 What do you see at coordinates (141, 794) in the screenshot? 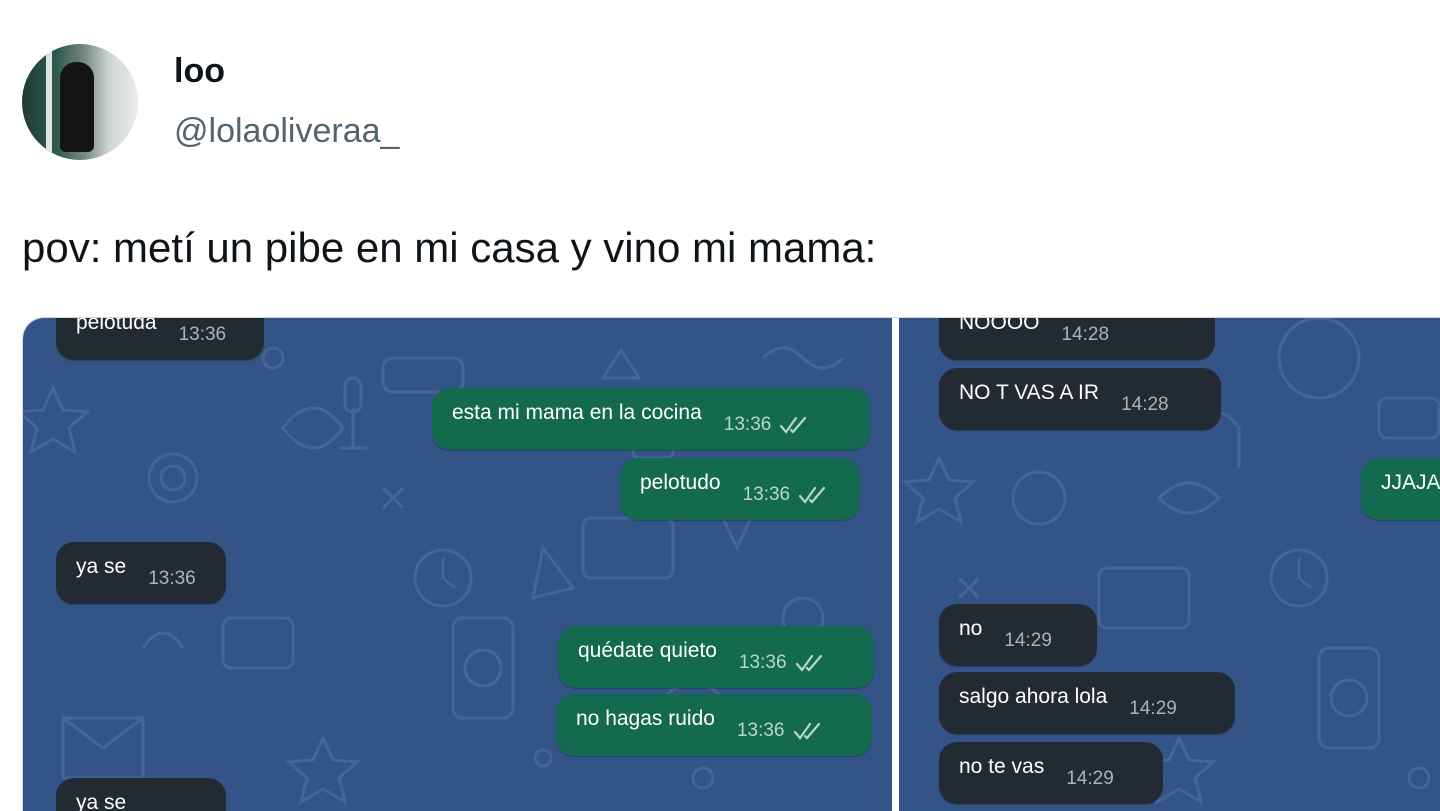
I see `incoming-message-bubble: ya se` at bounding box center [141, 794].